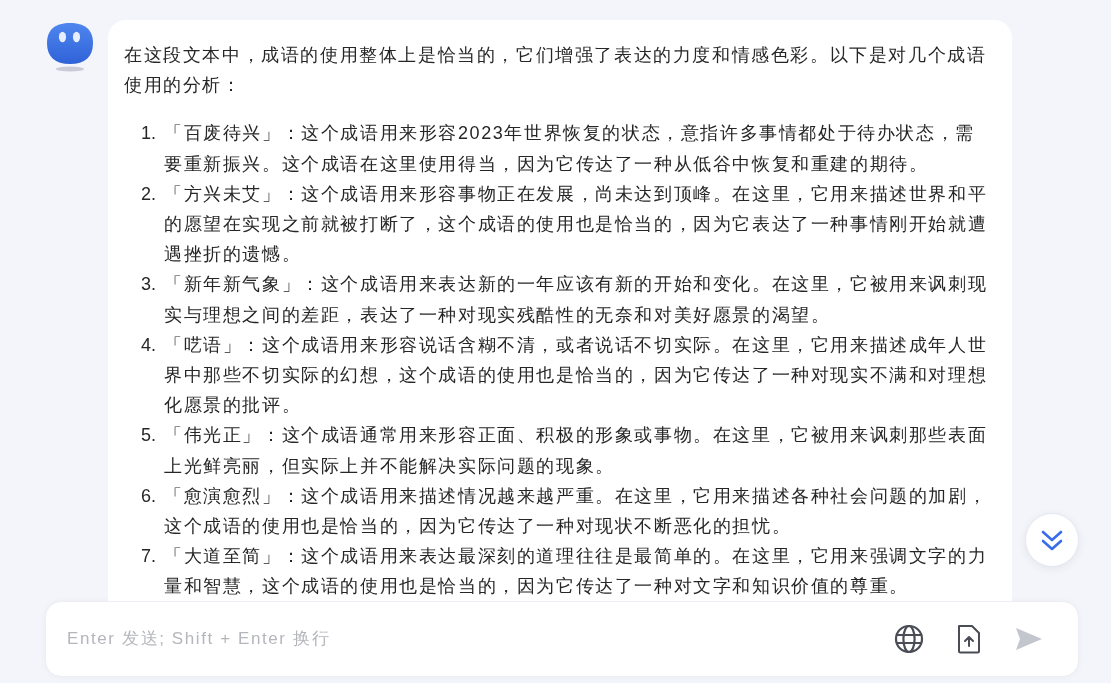 The width and height of the screenshot is (1111, 683). What do you see at coordinates (148, 285) in the screenshot?
I see `list-number: 3.` at bounding box center [148, 285].